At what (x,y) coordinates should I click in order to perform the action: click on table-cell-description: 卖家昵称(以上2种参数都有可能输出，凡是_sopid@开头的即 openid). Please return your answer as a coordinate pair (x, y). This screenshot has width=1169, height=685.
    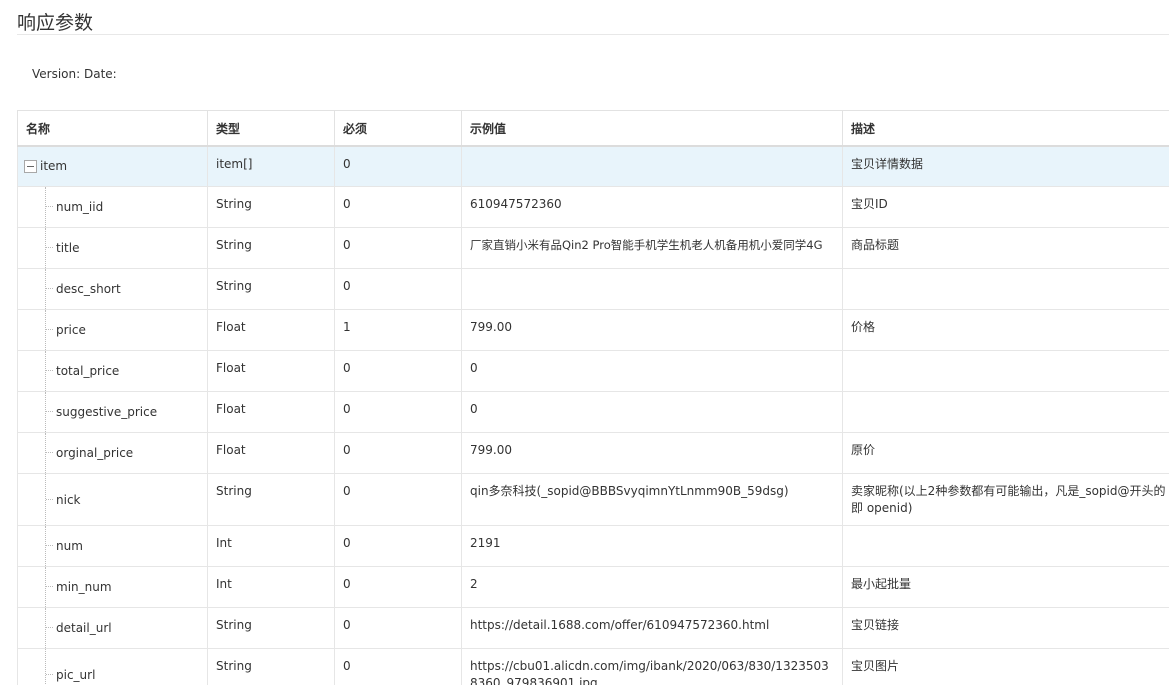
    Looking at the image, I should click on (1005, 499).